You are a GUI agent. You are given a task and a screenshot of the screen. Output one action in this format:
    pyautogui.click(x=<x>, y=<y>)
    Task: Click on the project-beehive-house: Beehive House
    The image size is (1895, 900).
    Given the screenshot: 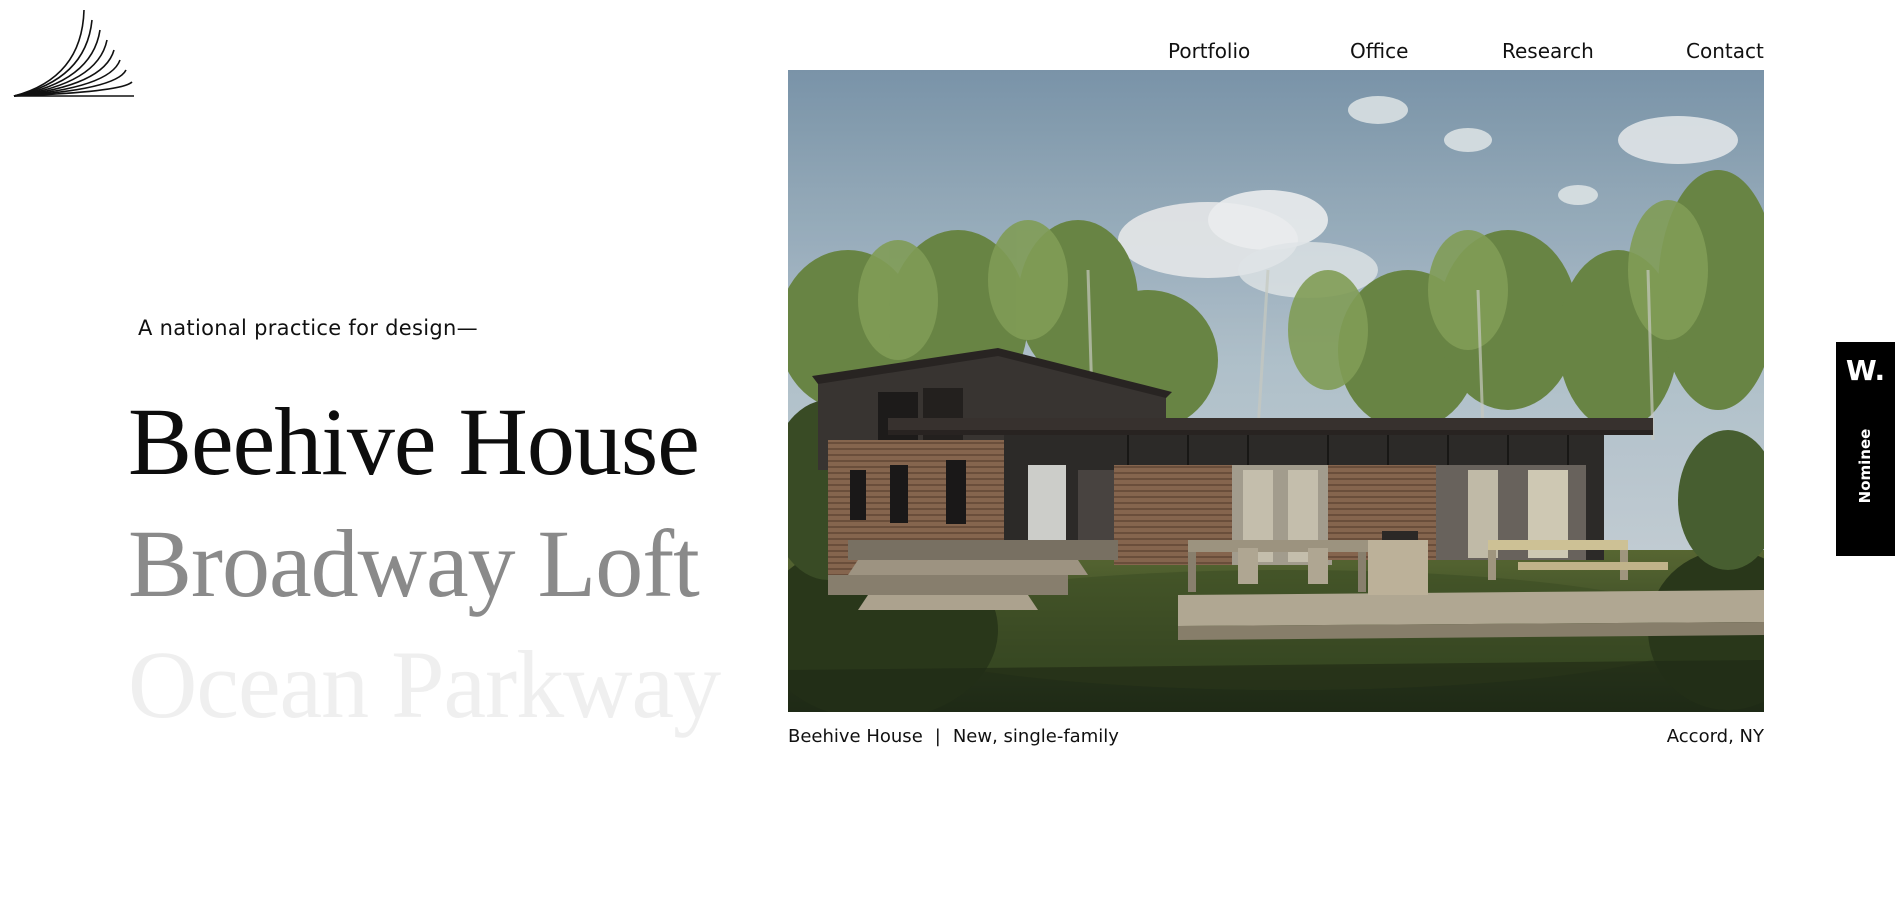 What is the action you would take?
    pyautogui.click(x=414, y=442)
    